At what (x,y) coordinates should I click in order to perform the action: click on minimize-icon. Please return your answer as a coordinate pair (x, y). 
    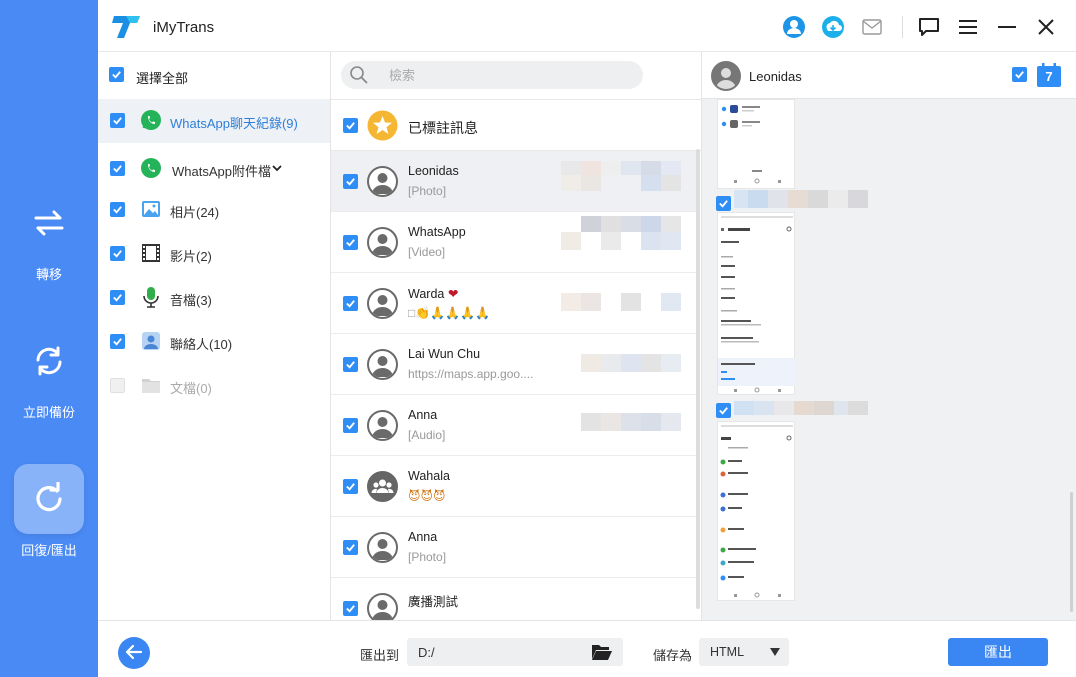
    Looking at the image, I should click on (1007, 27).